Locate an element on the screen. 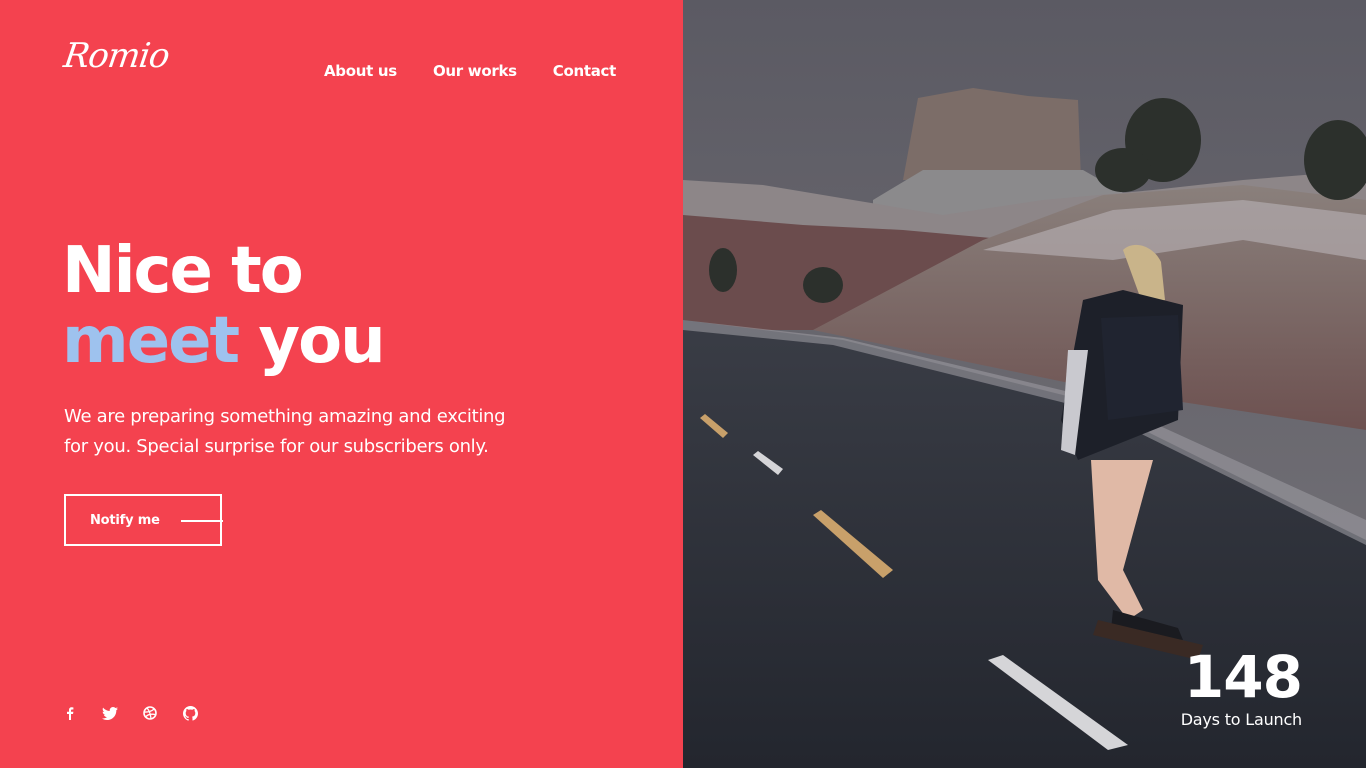  headline-line-2: meet you is located at coordinates (224, 341).